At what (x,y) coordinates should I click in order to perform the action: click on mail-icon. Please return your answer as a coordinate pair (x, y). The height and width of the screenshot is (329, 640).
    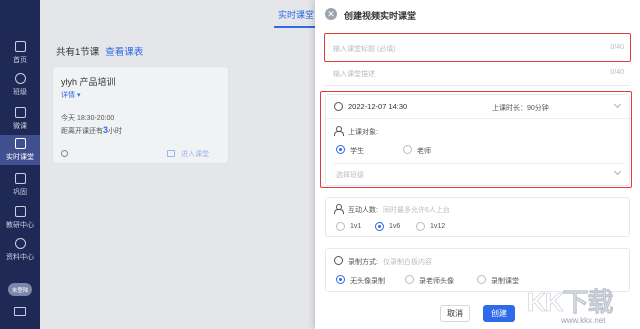
    Looking at the image, I should click on (20, 311).